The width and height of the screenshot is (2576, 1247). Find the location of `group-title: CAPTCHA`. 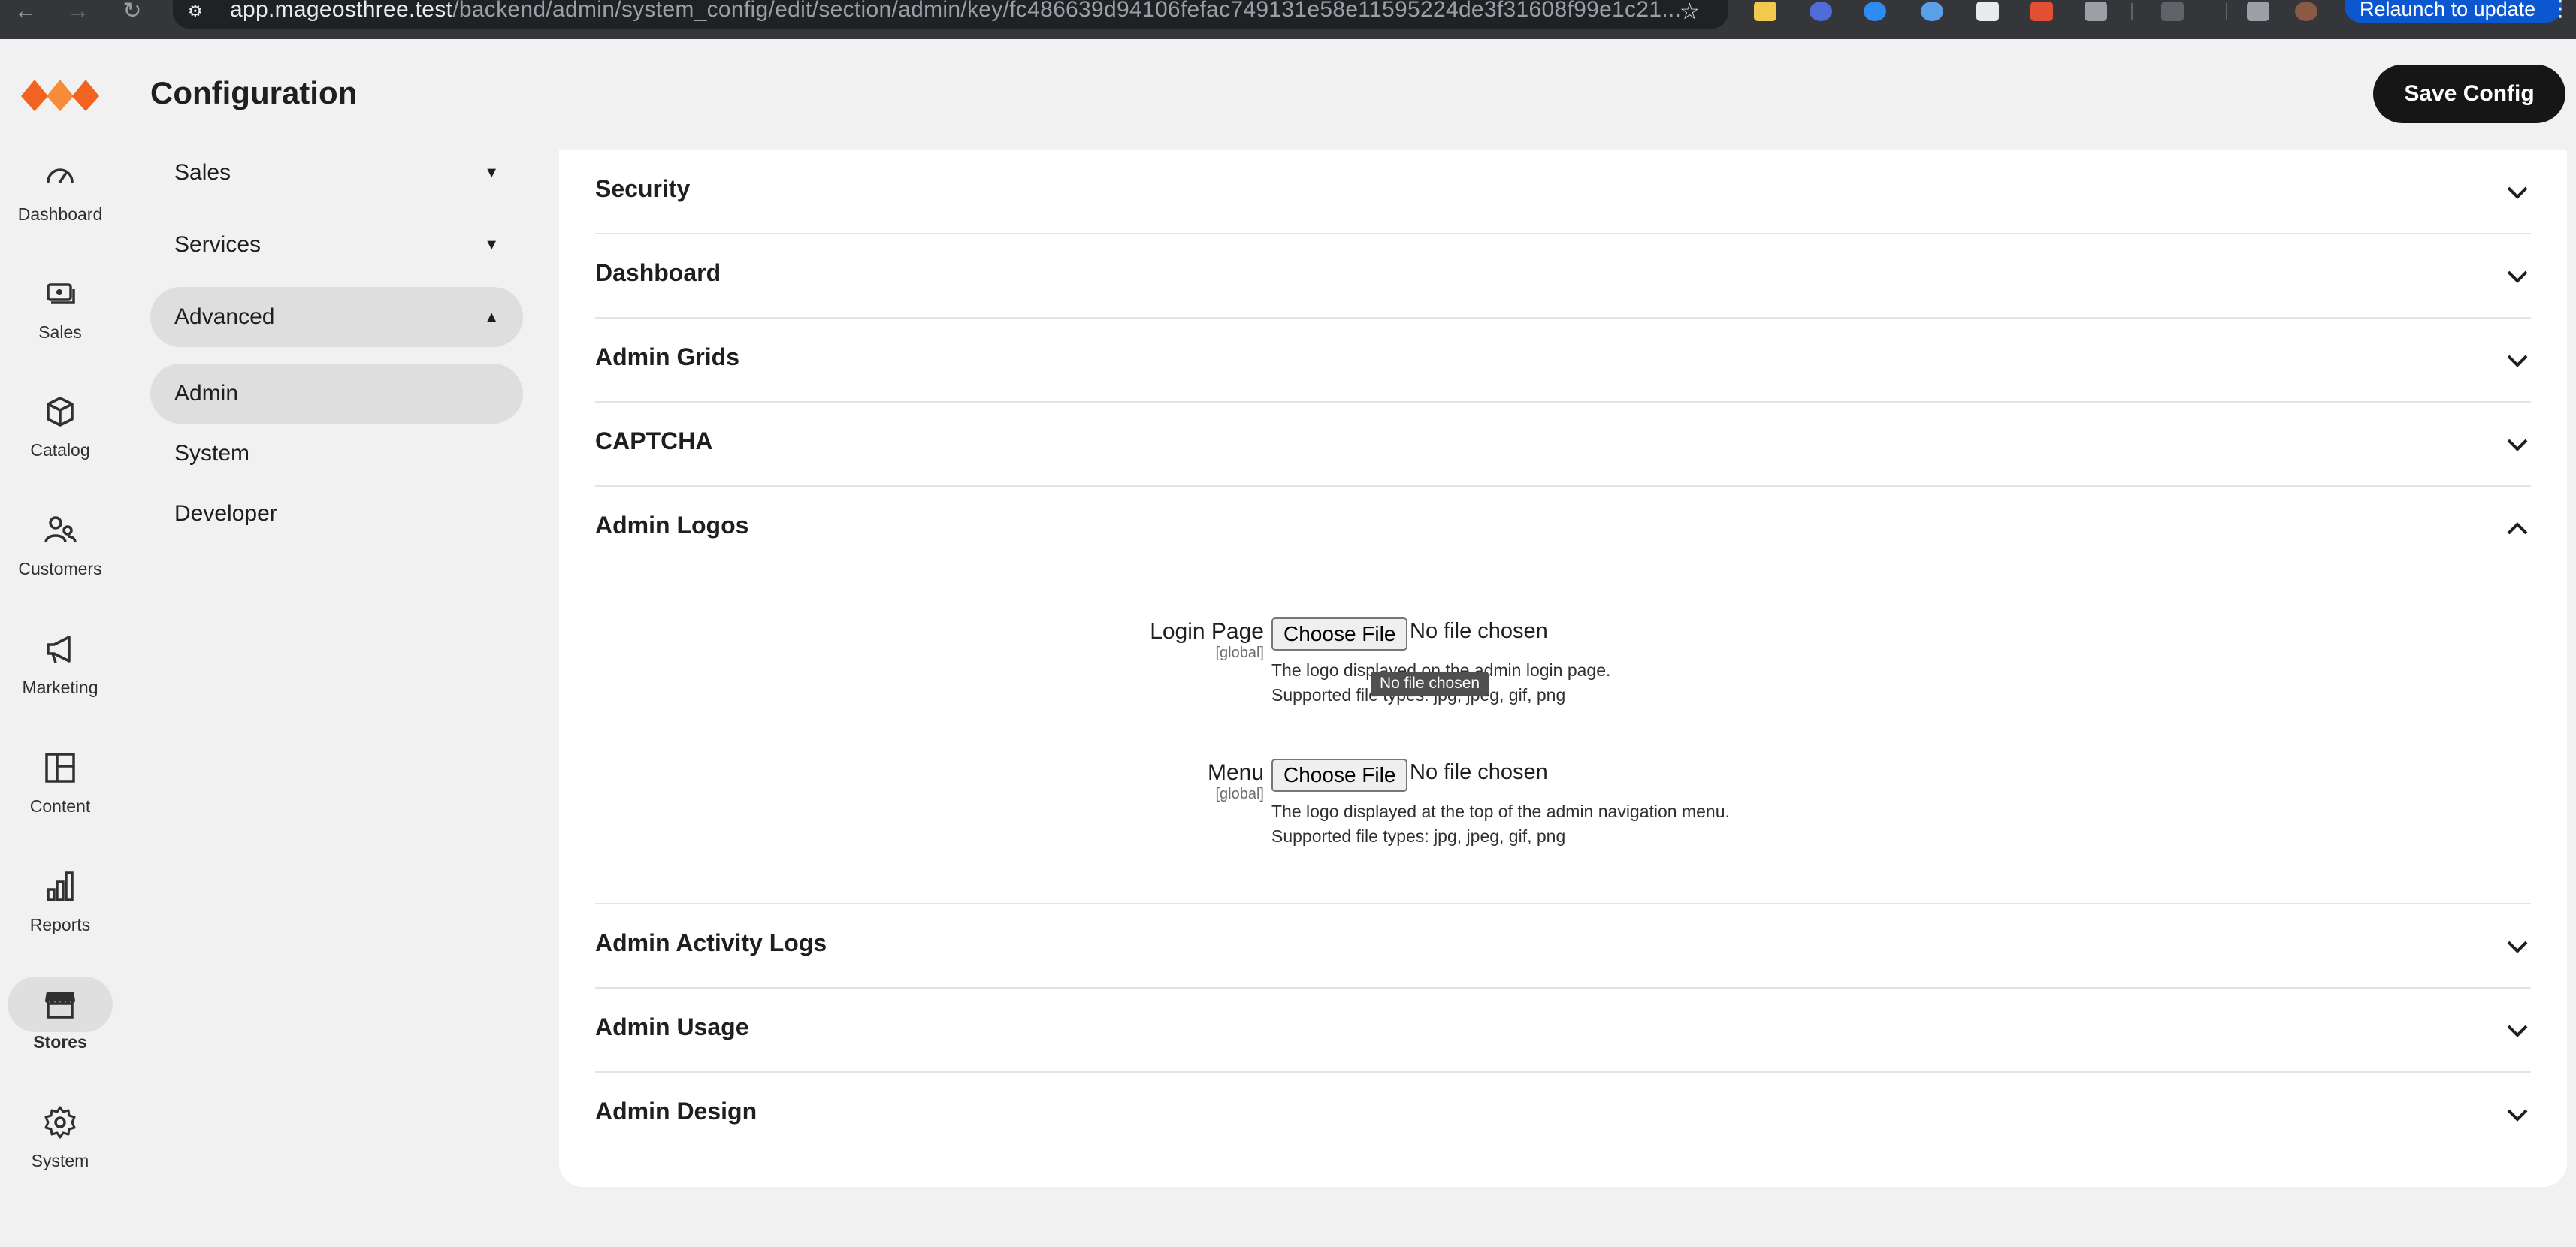

group-title: CAPTCHA is located at coordinates (654, 441).